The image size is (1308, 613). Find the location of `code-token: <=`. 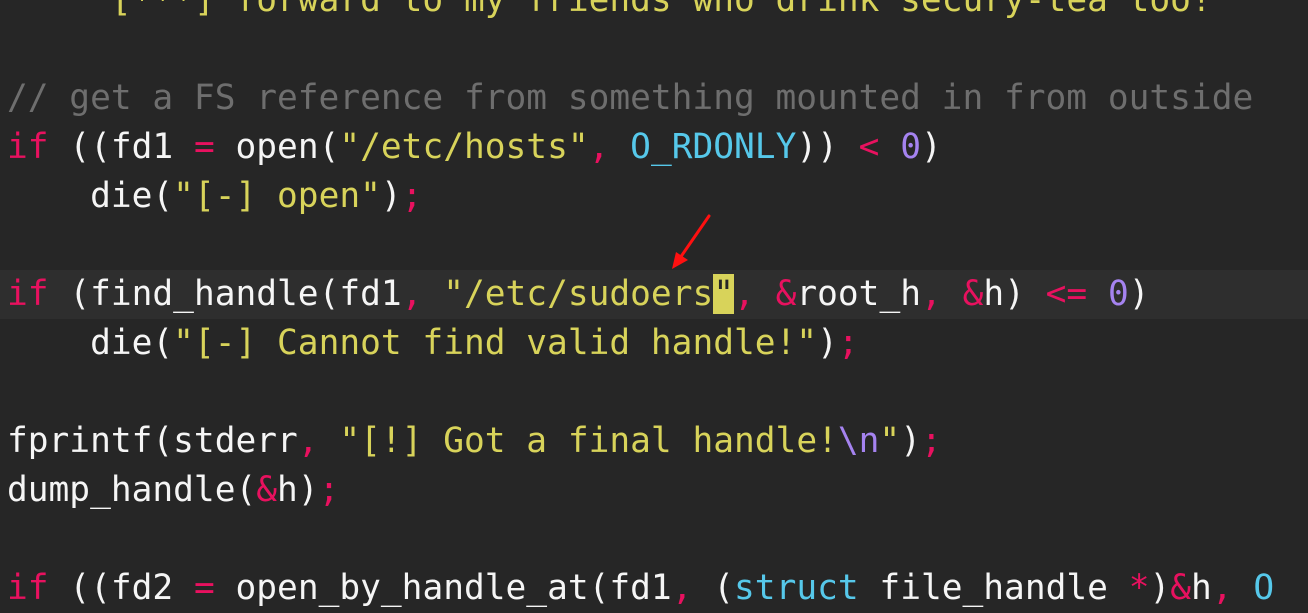

code-token: <= is located at coordinates (1066, 294).